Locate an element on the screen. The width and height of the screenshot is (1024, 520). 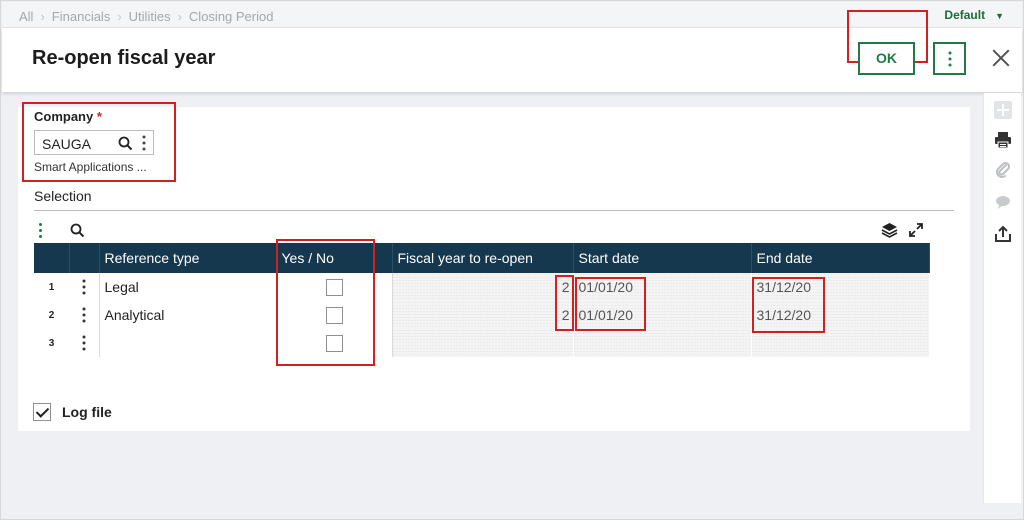
column-header-start-date: Start date is located at coordinates (662, 258).